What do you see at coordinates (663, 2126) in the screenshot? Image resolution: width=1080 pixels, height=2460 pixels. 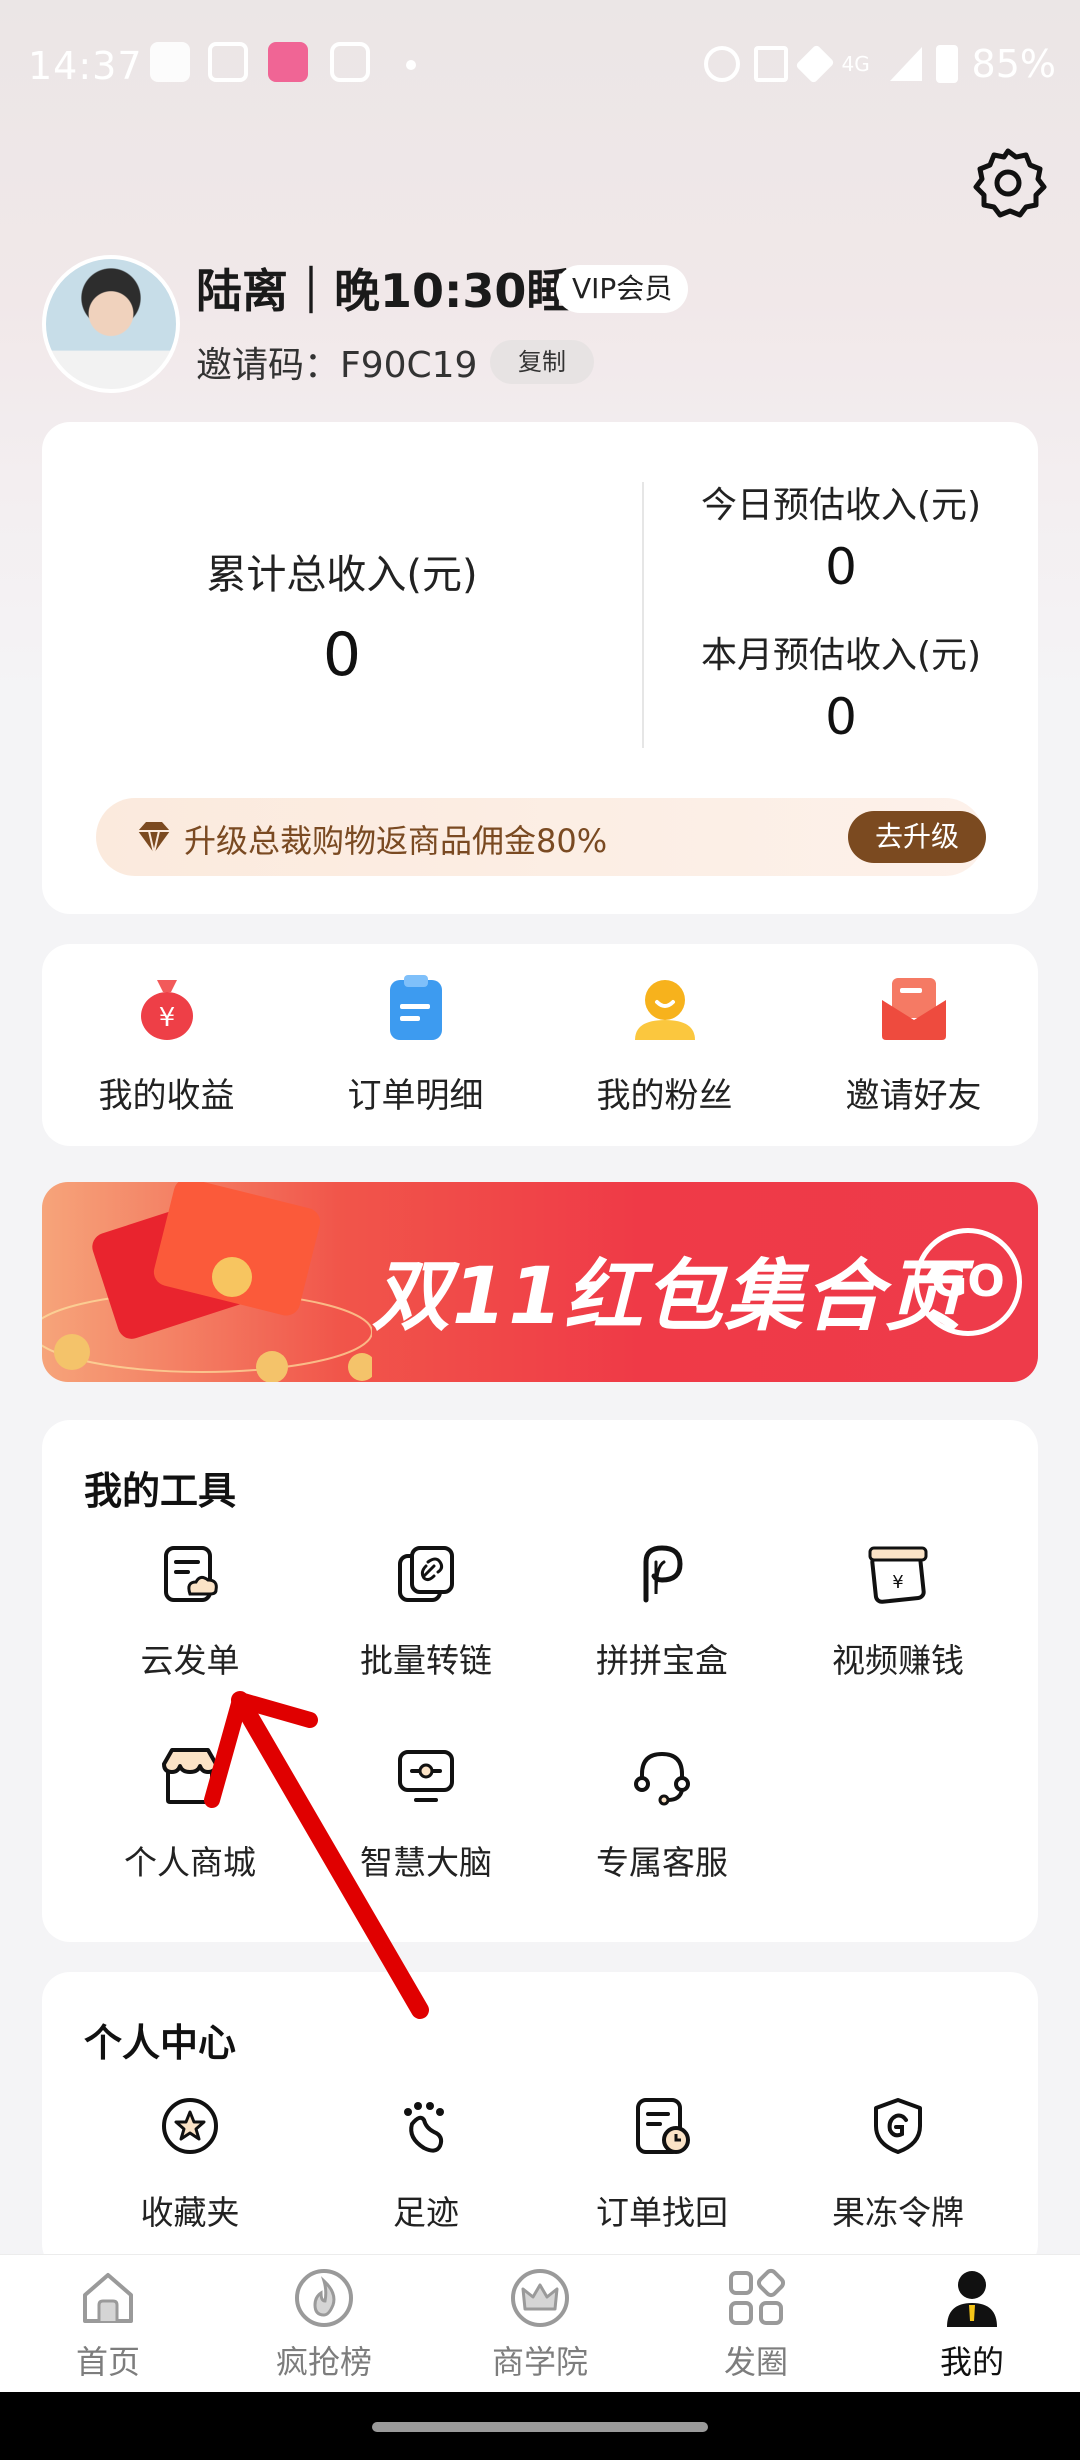 I see `order-clock-icon` at bounding box center [663, 2126].